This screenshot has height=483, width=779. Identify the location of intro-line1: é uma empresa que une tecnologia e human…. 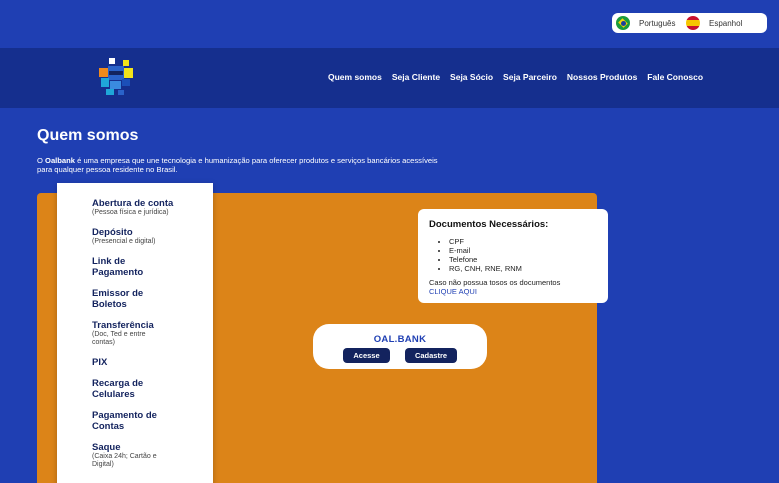
(256, 160).